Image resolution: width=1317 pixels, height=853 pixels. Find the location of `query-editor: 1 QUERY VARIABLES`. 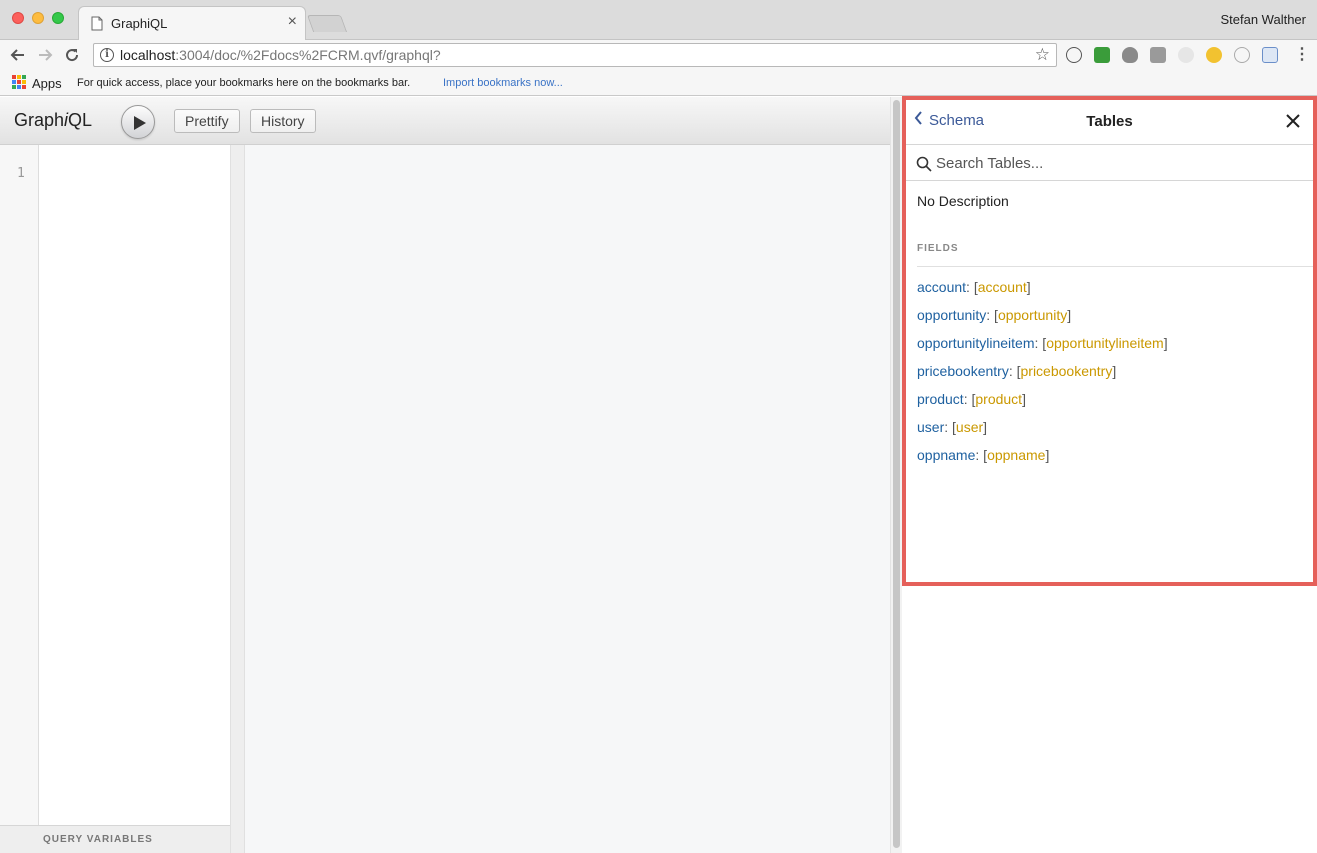

query-editor: 1 QUERY VARIABLES is located at coordinates (115, 499).